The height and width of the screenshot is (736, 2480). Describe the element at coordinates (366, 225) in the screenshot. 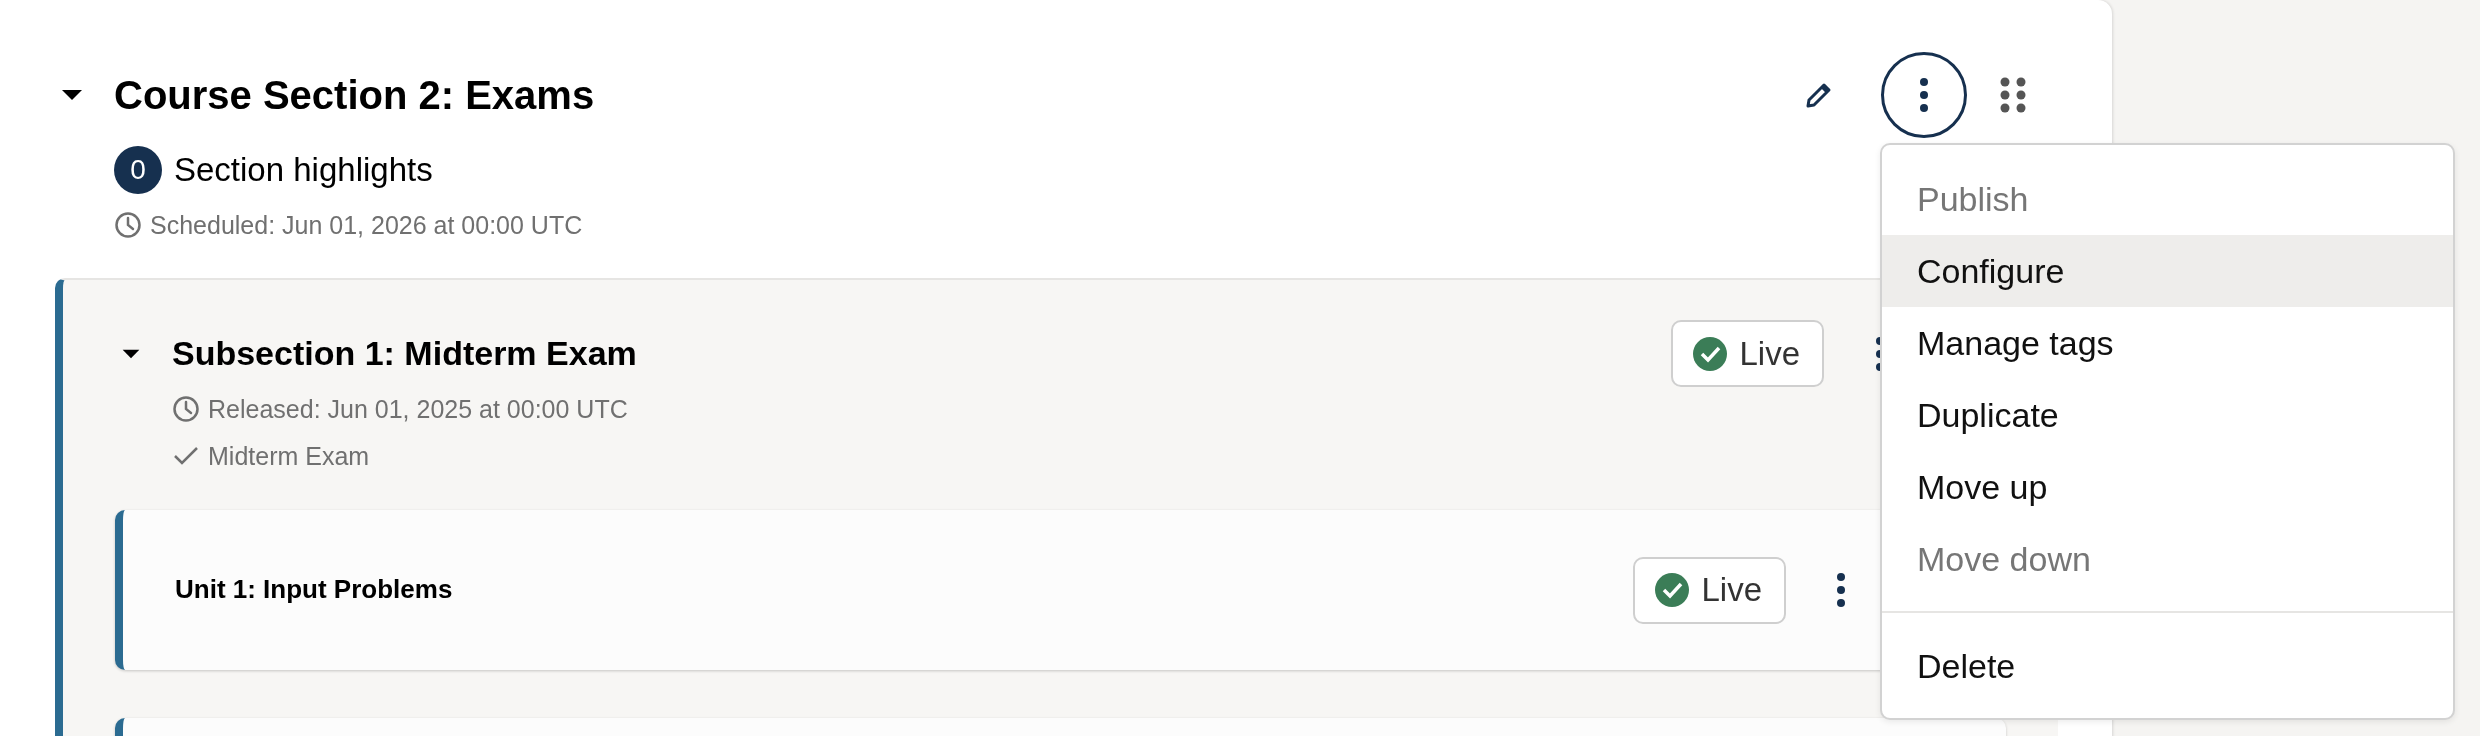

I see `meta-text: Scheduled: Jun 01, 2026 at 00:00 UTC` at that location.